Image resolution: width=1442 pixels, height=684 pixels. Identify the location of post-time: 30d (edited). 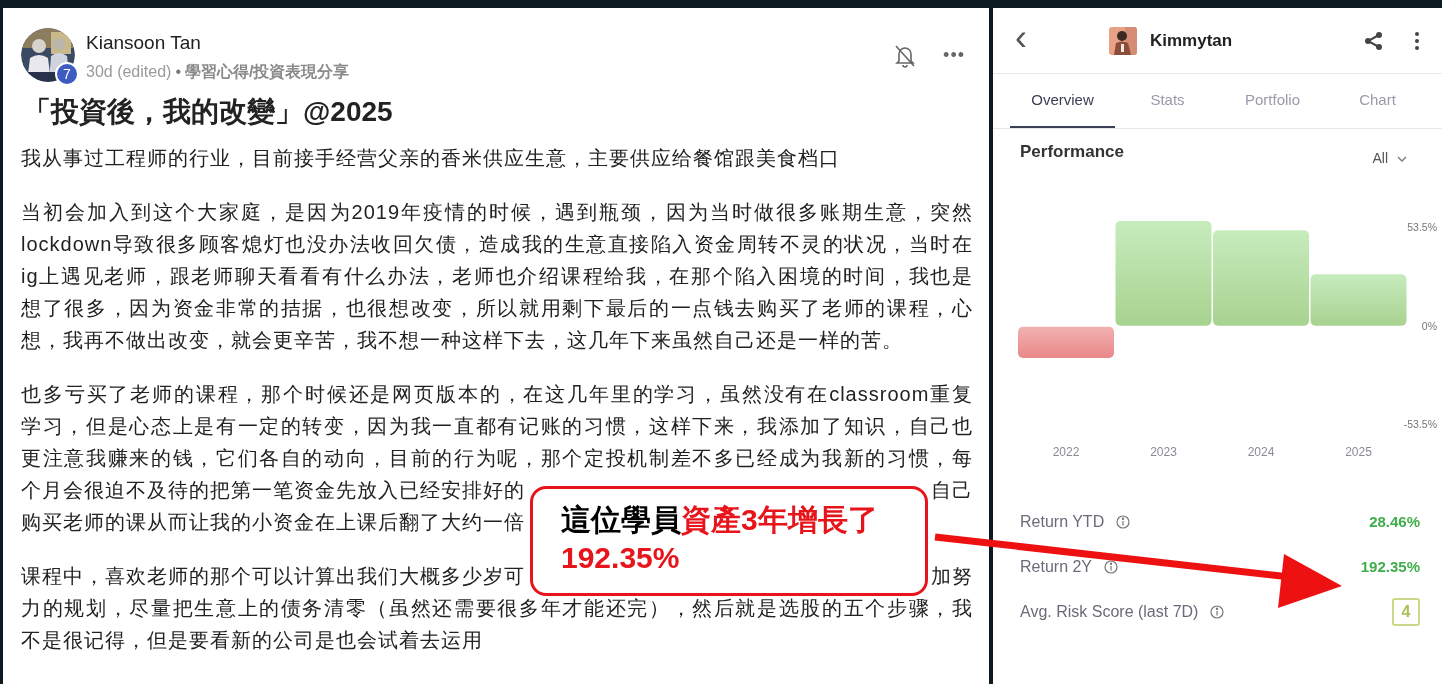
(129, 72).